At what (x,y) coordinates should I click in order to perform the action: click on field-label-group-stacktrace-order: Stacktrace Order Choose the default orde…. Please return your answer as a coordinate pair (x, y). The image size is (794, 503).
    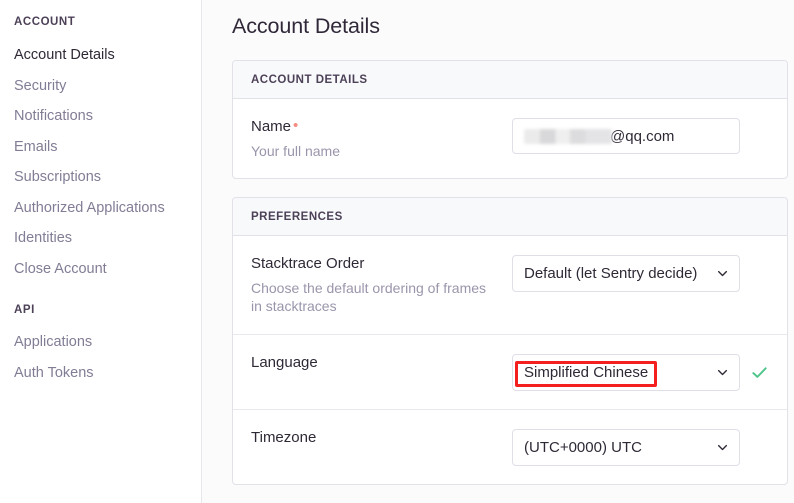
    Looking at the image, I should click on (381, 285).